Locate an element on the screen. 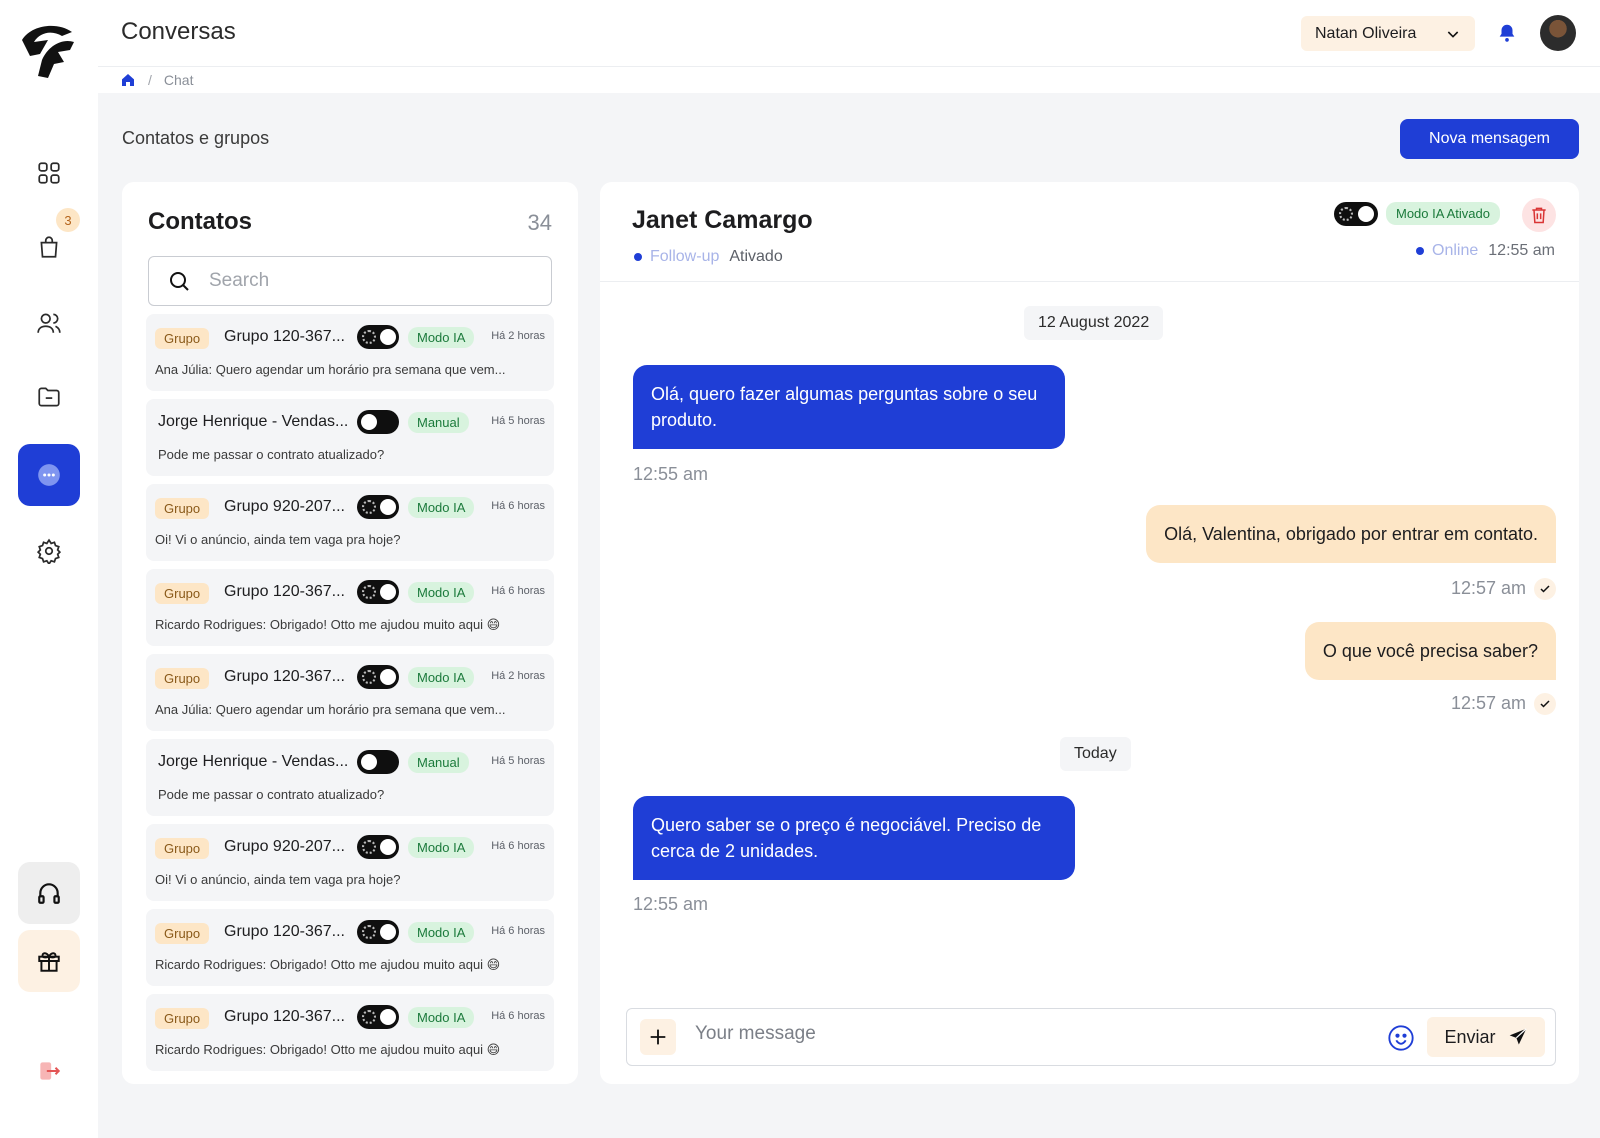 The image size is (1600, 1138). nav-orders: 3 is located at coordinates (49, 243).